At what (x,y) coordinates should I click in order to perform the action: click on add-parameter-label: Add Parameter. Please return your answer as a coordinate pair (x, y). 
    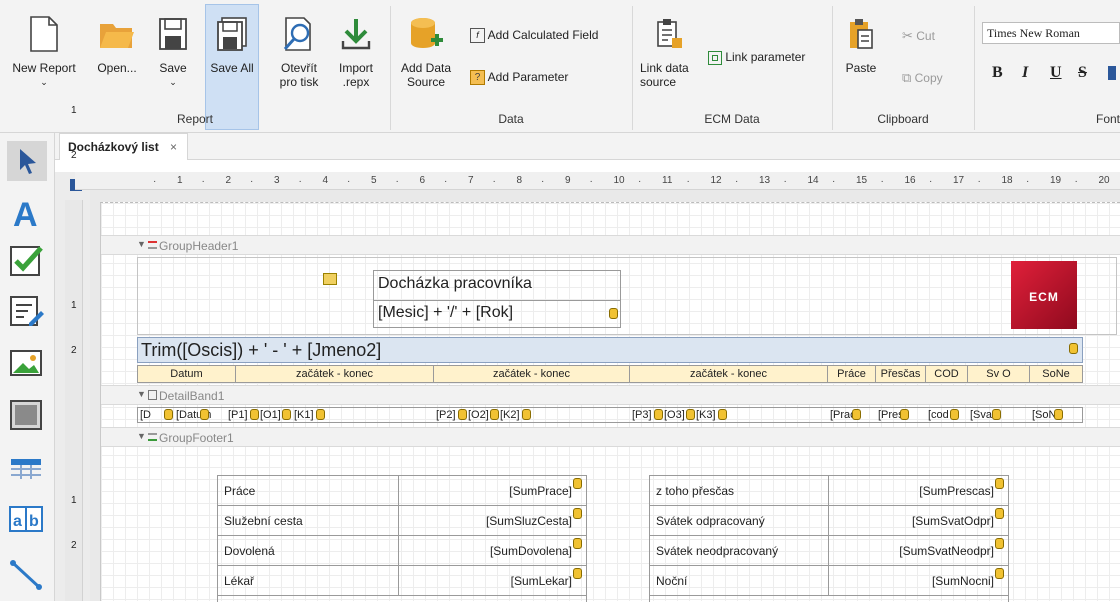
    Looking at the image, I should click on (528, 77).